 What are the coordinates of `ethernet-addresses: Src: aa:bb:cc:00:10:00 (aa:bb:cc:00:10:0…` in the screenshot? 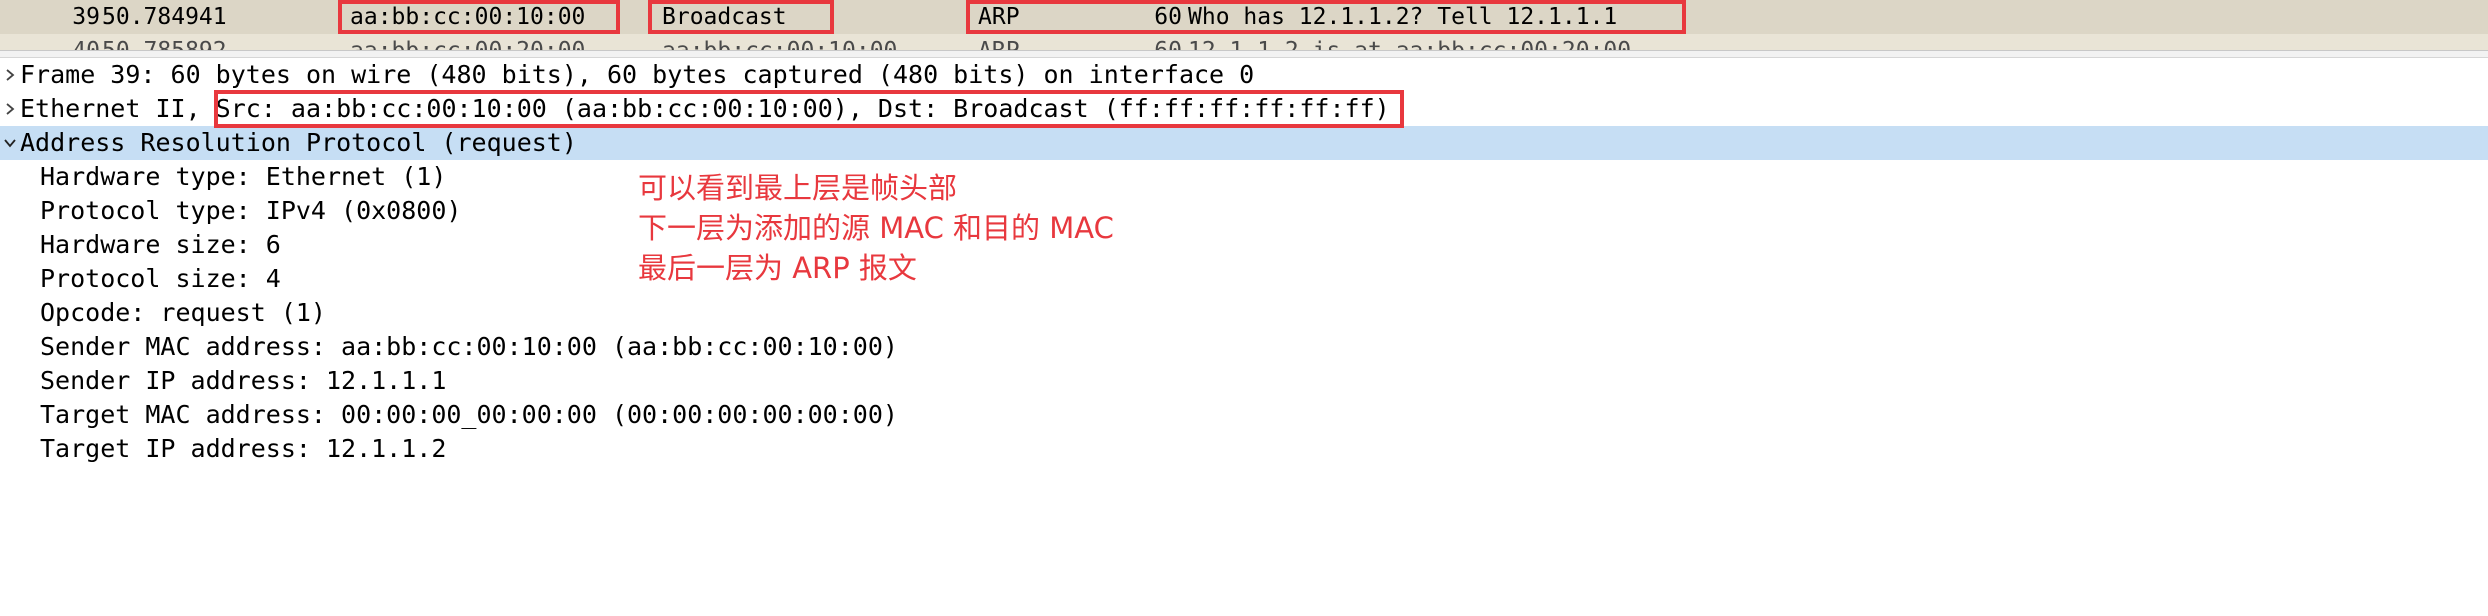 It's located at (802, 108).